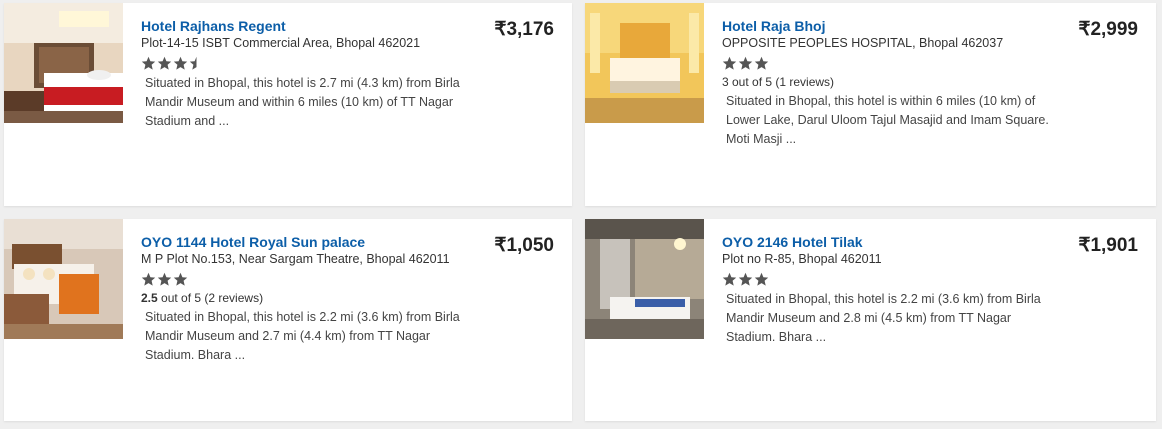 This screenshot has width=1162, height=429. Describe the element at coordinates (524, 29) in the screenshot. I see `hotel-price: ₹3,176` at that location.